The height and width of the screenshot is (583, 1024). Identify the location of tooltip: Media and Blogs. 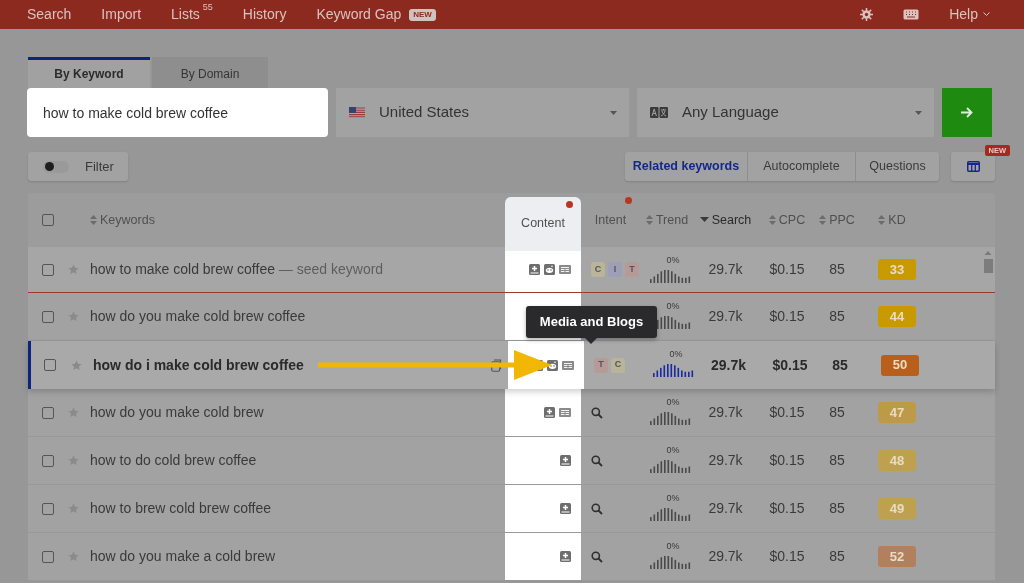
(591, 322).